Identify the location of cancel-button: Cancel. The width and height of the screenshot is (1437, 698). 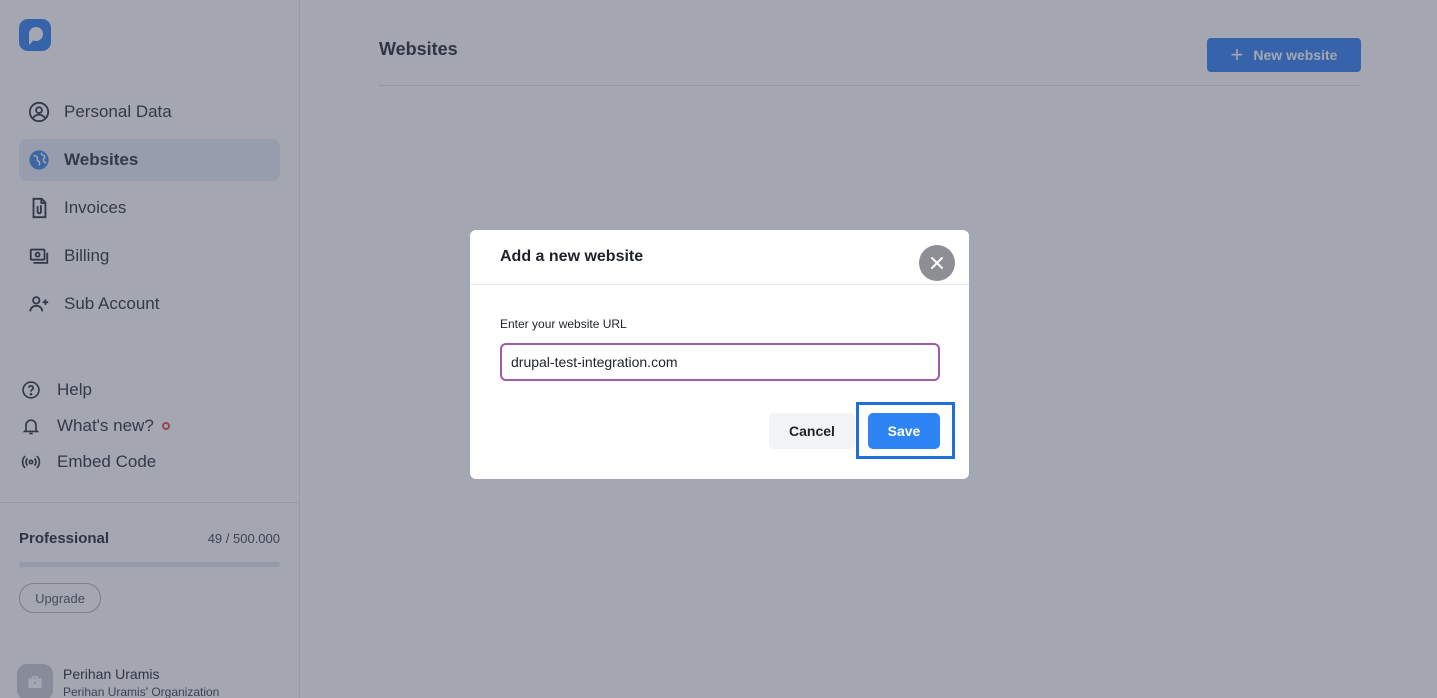
(812, 431).